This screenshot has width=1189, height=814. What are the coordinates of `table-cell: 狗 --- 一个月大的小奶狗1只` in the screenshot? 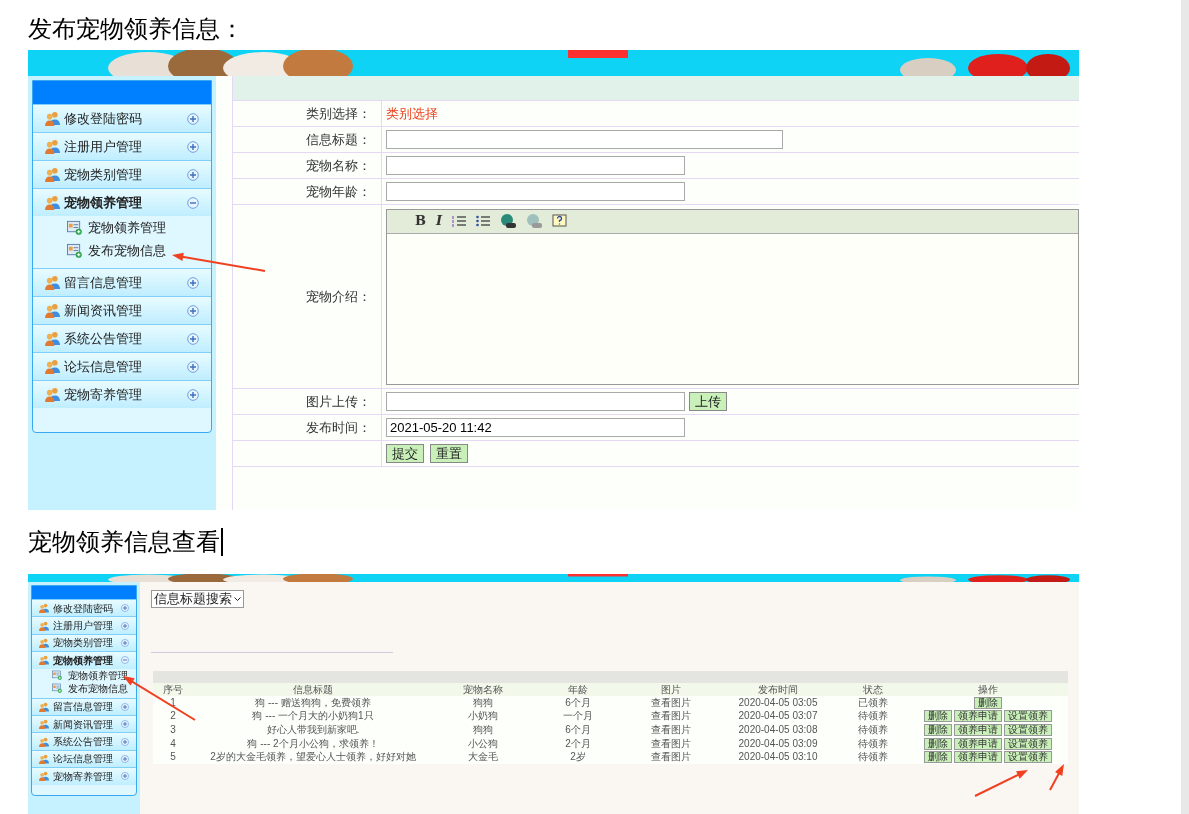 It's located at (313, 716).